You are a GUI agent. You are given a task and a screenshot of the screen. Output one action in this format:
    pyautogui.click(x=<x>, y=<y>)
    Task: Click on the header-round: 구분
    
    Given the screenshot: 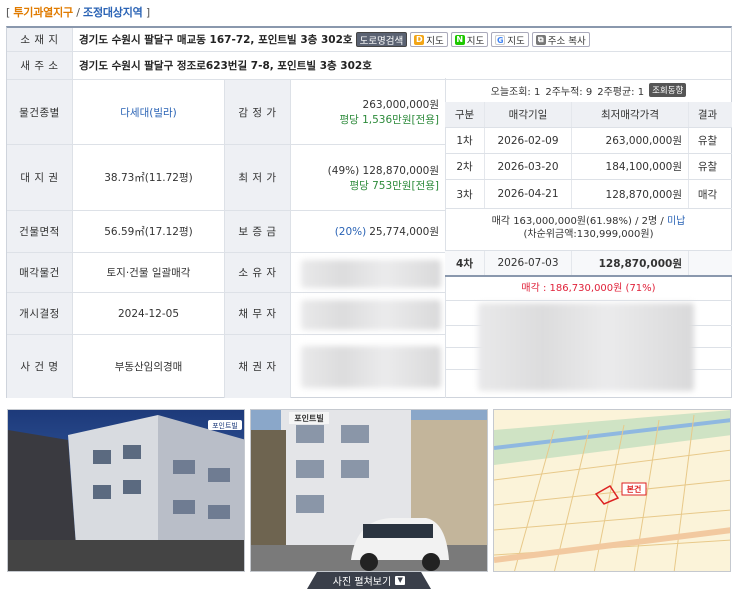 What is the action you would take?
    pyautogui.click(x=465, y=114)
    